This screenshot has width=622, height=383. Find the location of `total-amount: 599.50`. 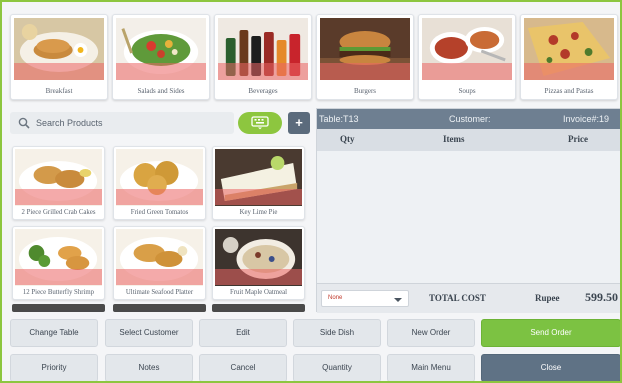

total-amount: 599.50 is located at coordinates (601, 297).